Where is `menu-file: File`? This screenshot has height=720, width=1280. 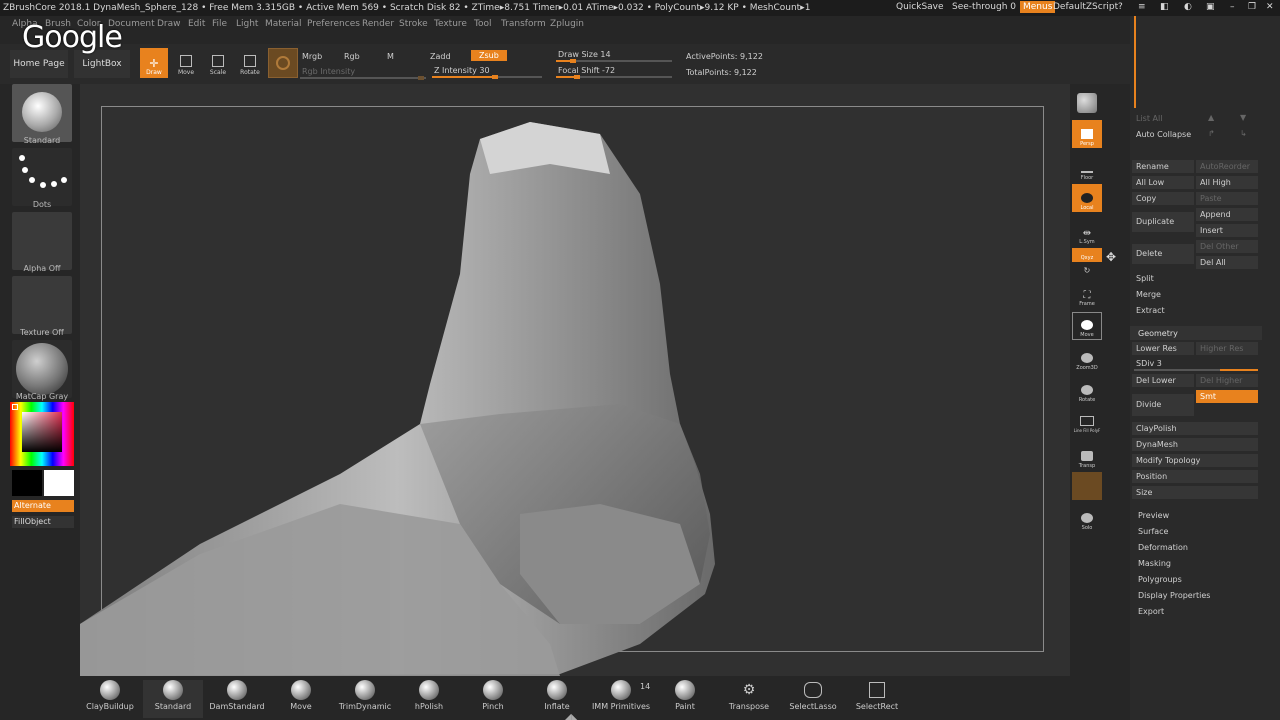
menu-file: File is located at coordinates (219, 24).